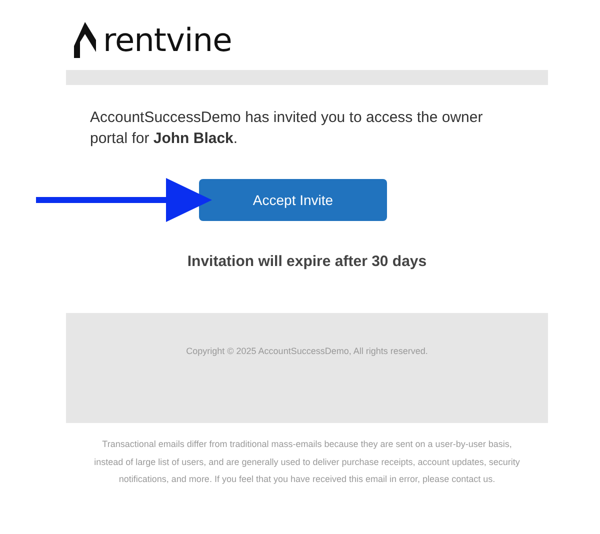 This screenshot has height=534, width=600. What do you see at coordinates (307, 352) in the screenshot?
I see `copyright-text: Copyright © 2025 AccountSuccessDemo, All rights reserved.` at bounding box center [307, 352].